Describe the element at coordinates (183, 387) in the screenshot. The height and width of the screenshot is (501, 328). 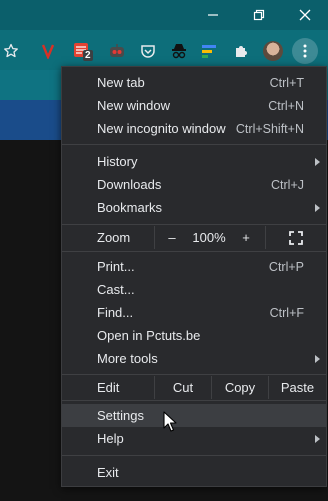
I see `cut-button: Cut` at that location.